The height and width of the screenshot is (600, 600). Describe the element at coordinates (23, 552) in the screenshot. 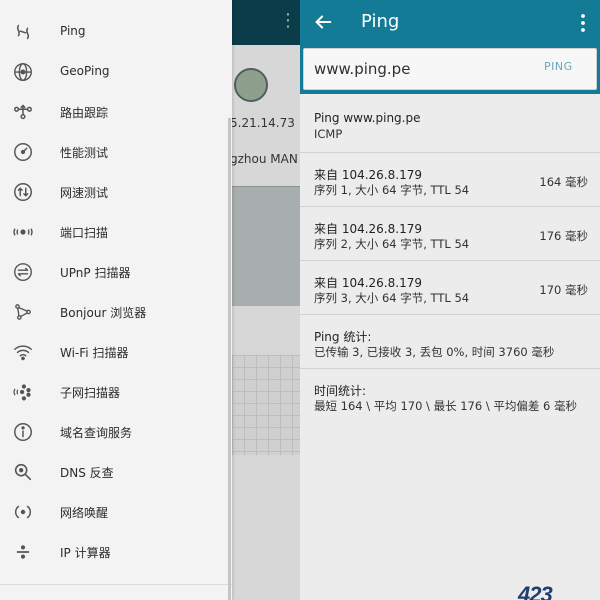

I see `calculator-icon` at that location.